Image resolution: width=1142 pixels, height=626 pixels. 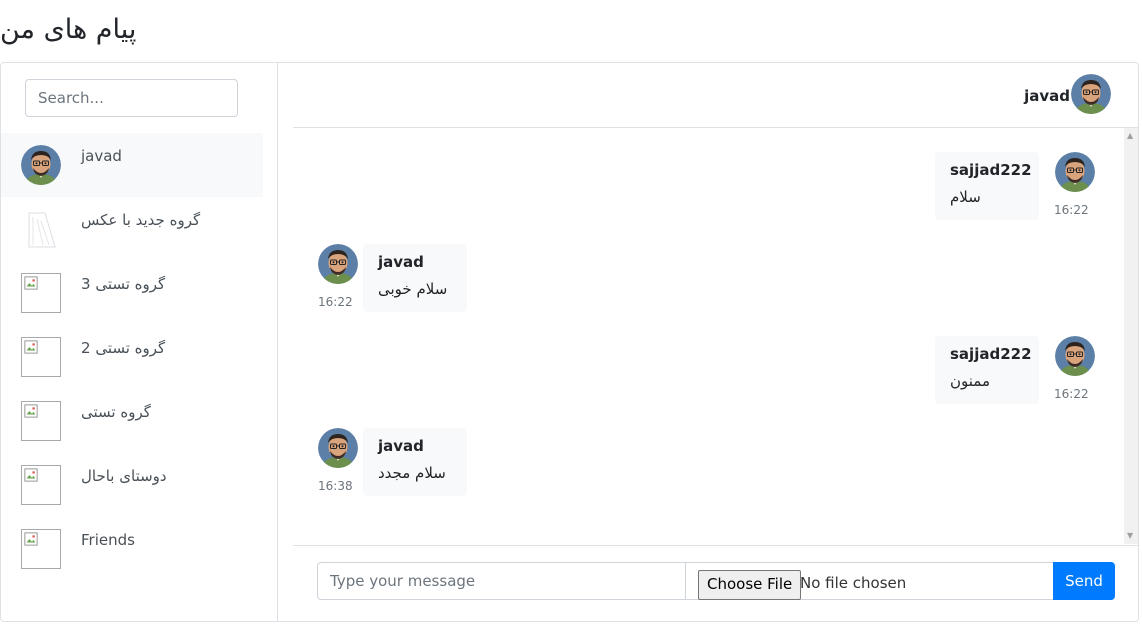 I want to click on conversation-item: گروه جدید با عکس, so click(x=132, y=229).